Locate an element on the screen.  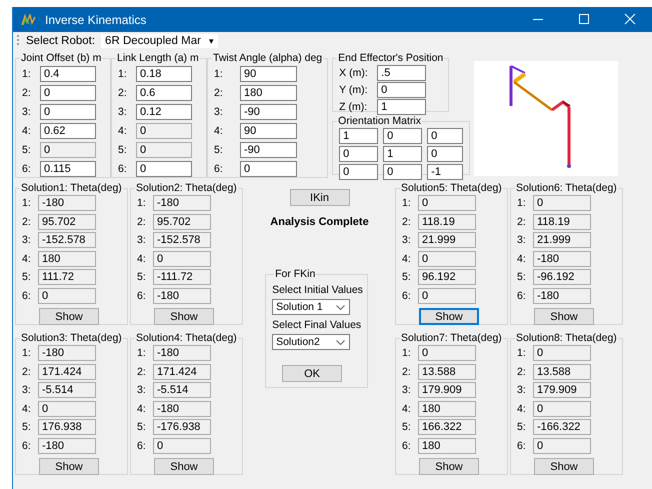
matrix-field: -1 is located at coordinates (445, 172).